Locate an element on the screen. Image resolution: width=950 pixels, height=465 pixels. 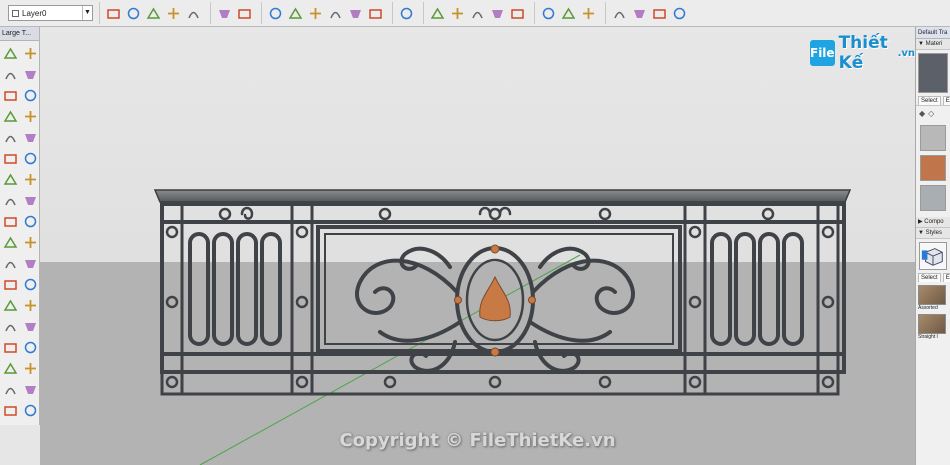
freehand-icon is located at coordinates (30, 95).